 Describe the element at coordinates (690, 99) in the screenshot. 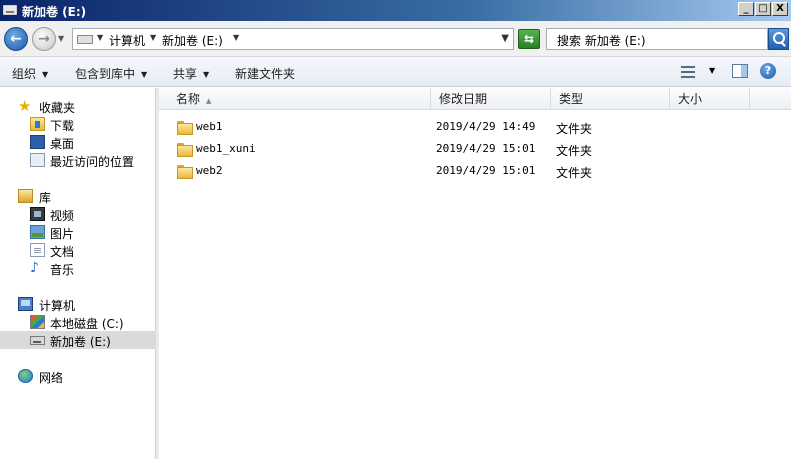

I see `column-size-label: 大小` at that location.